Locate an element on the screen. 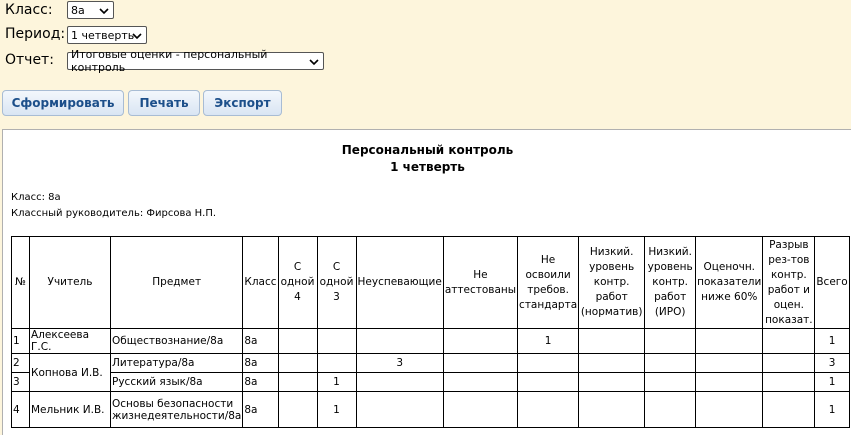 The width and height of the screenshot is (851, 435). table-row: 3 Русский язык/8а 8а 1 1 is located at coordinates (430, 382).